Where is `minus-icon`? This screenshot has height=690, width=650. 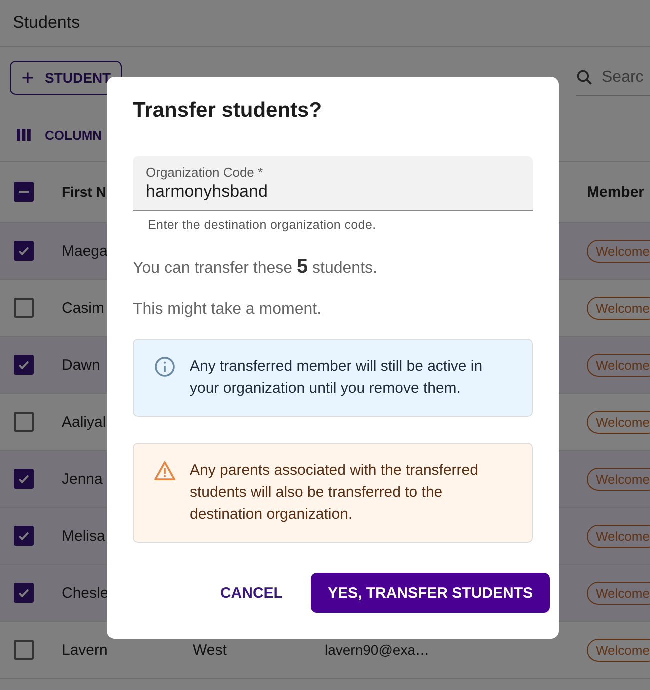 minus-icon is located at coordinates (24, 192).